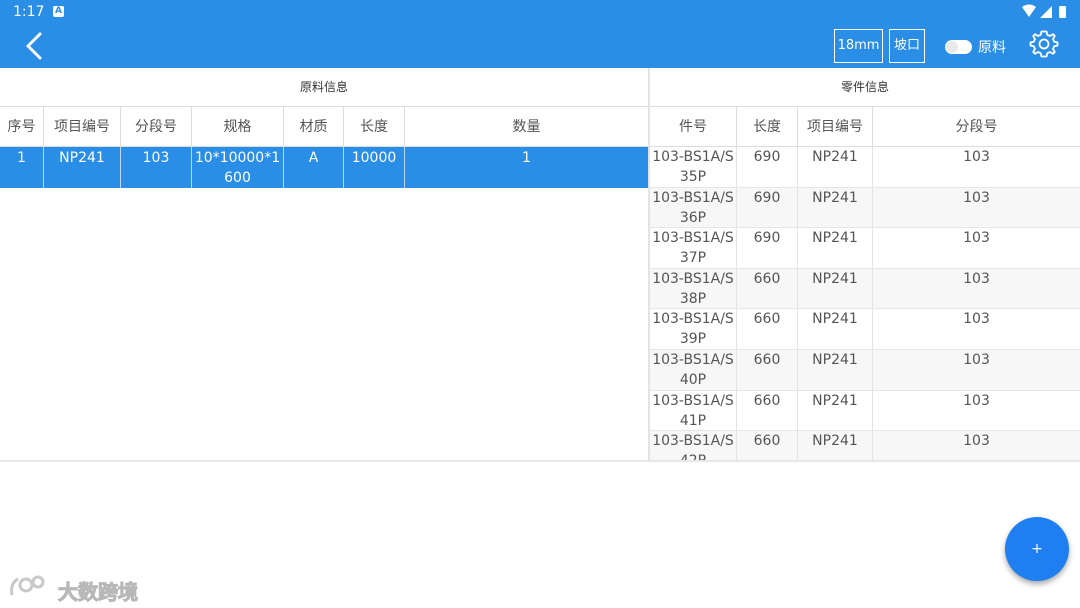 The width and height of the screenshot is (1080, 608). I want to click on table-row: 103-BS1A/S37P 690 NP241 103, so click(865, 248).